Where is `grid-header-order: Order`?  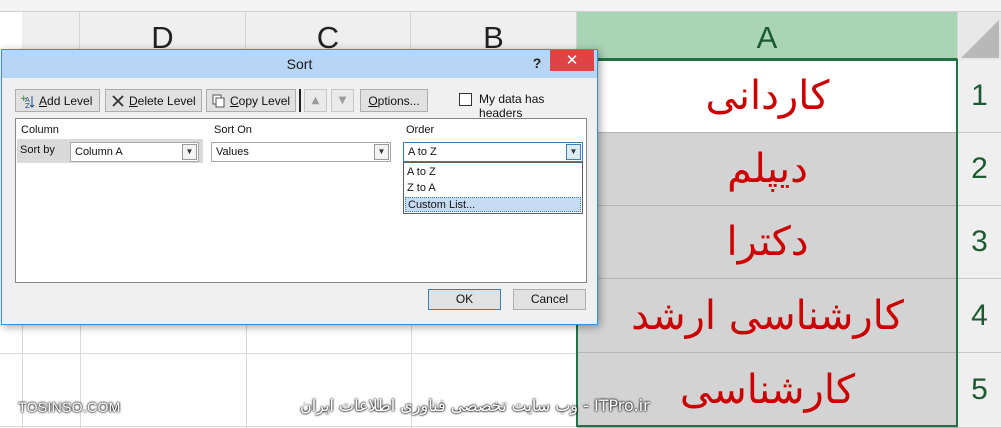
grid-header-order: Order is located at coordinates (420, 130).